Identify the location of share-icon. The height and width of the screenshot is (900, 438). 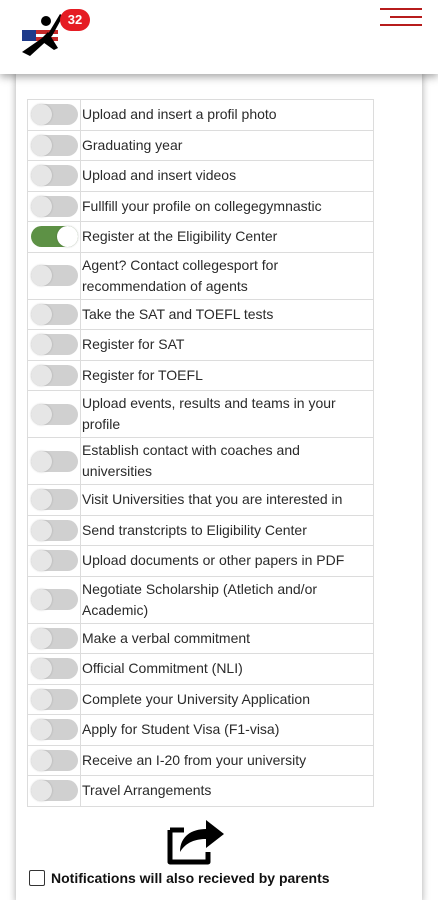
(196, 840).